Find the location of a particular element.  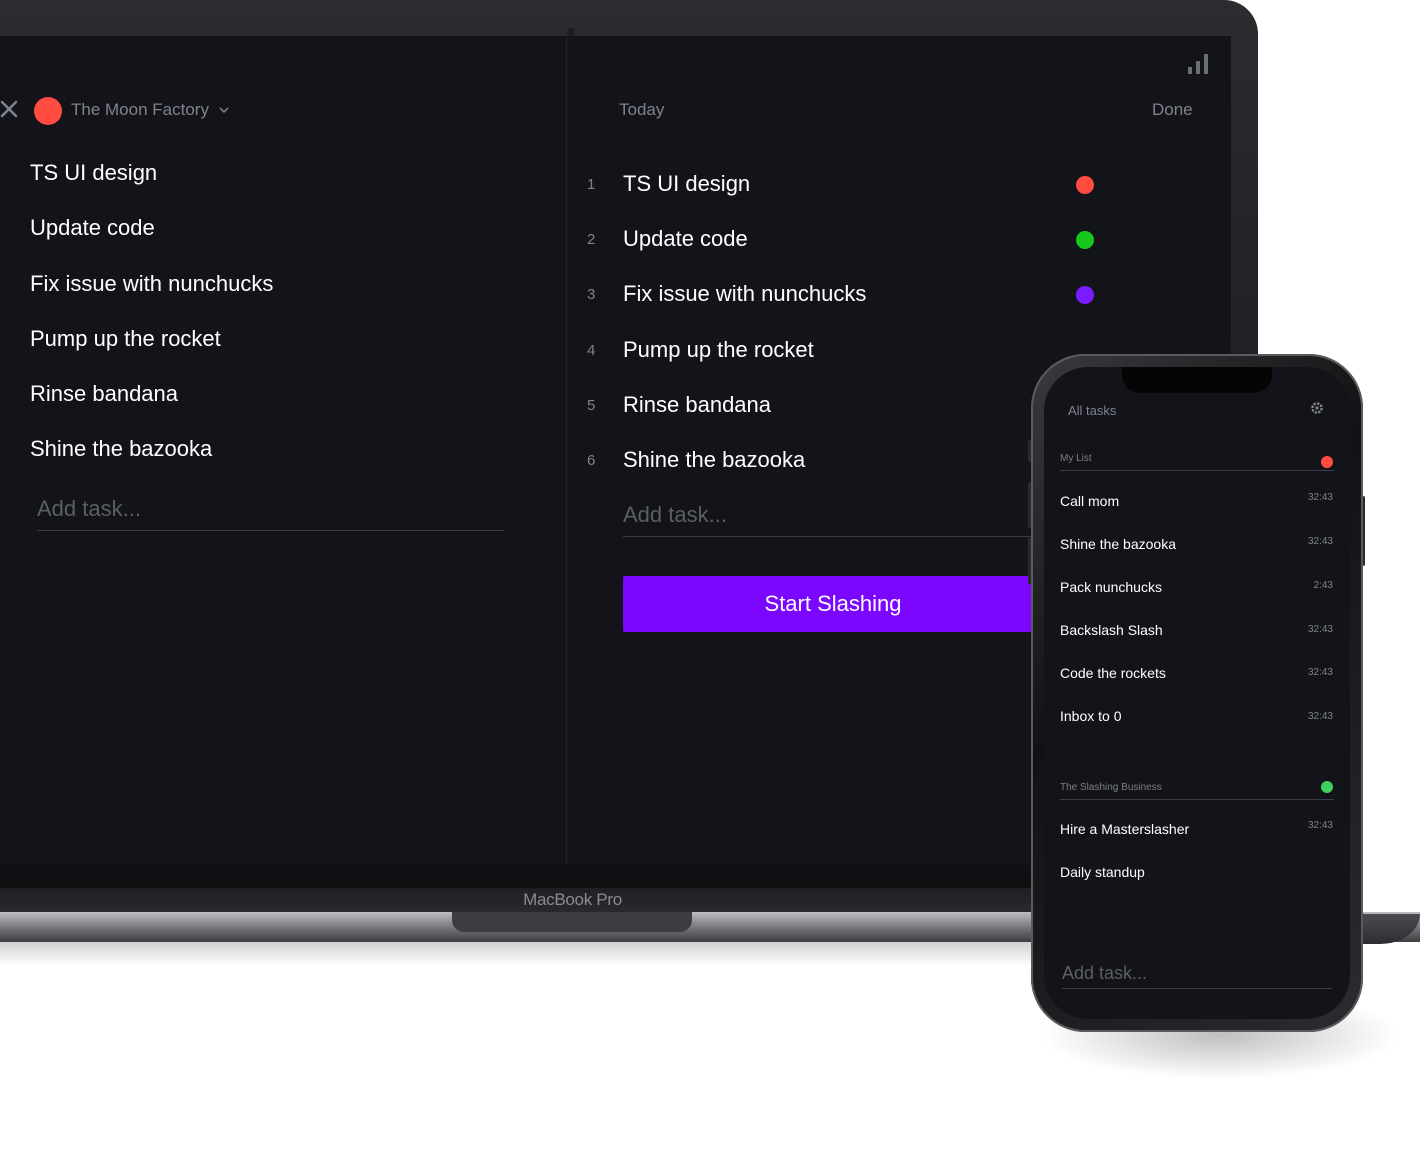

start-slashing-button: Start Slashing is located at coordinates (833, 604).